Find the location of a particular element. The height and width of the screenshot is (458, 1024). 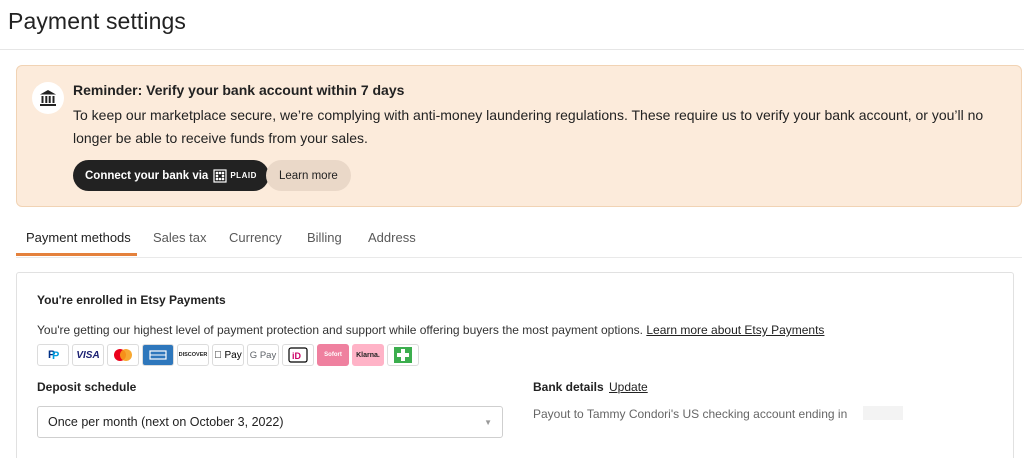

tab-sales-tax: Sales tax is located at coordinates (179, 237).